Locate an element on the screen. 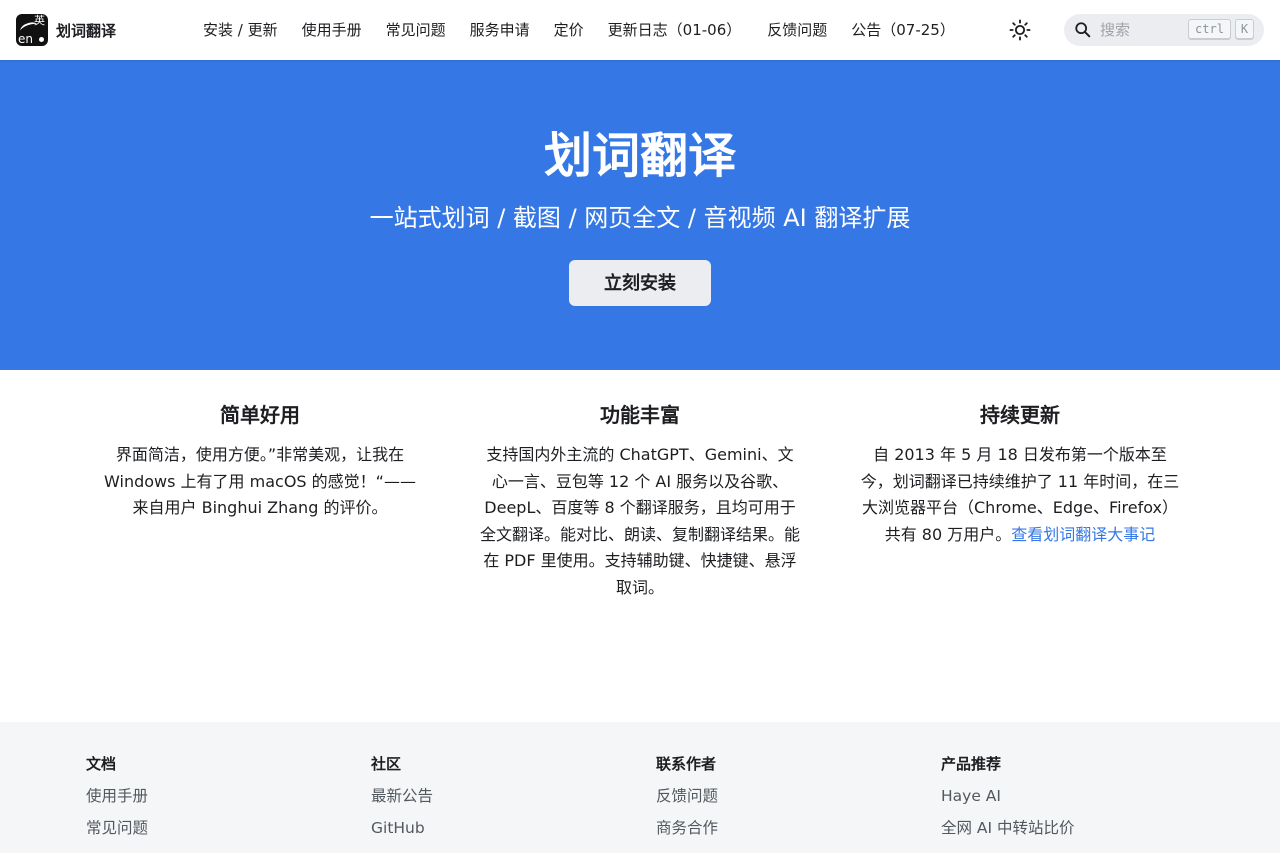  theme-toggle-button is located at coordinates (1020, 30).